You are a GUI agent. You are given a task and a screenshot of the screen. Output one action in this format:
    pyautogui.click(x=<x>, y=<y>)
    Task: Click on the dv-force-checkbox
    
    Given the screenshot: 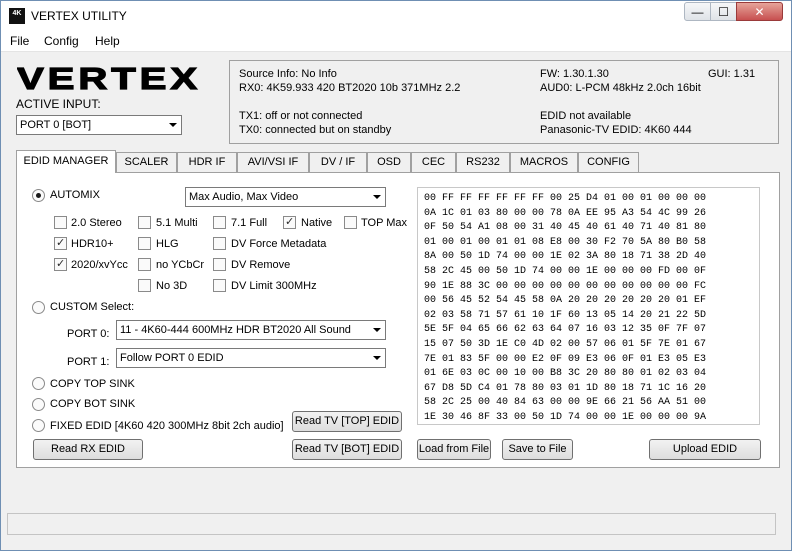 What is the action you would take?
    pyautogui.click(x=219, y=243)
    